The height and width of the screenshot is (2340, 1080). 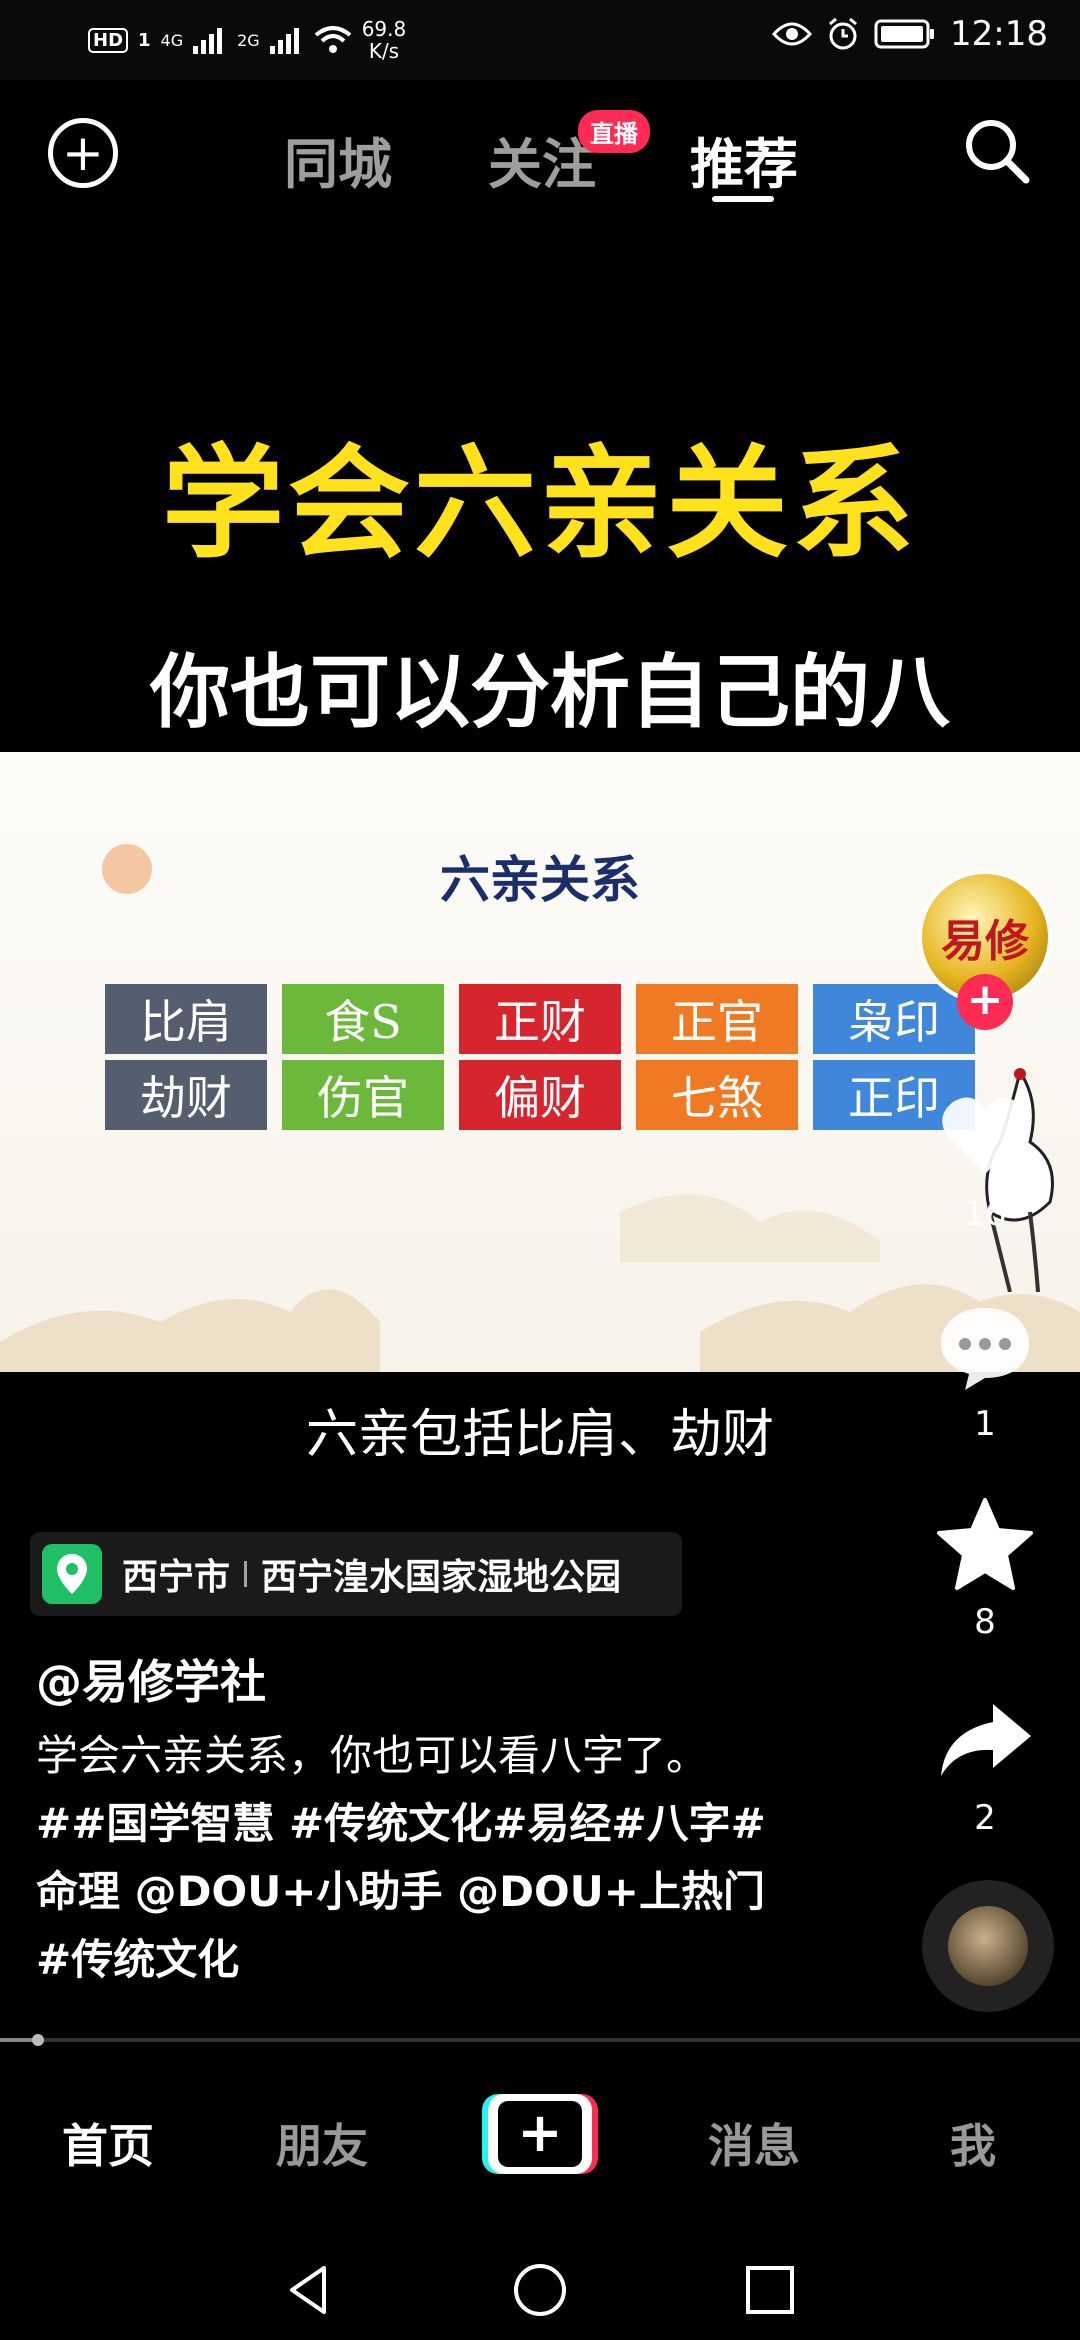 What do you see at coordinates (416, 1892) in the screenshot?
I see `hashtag-line: 命理 @DOU+小助手 @DOU+上热门` at bounding box center [416, 1892].